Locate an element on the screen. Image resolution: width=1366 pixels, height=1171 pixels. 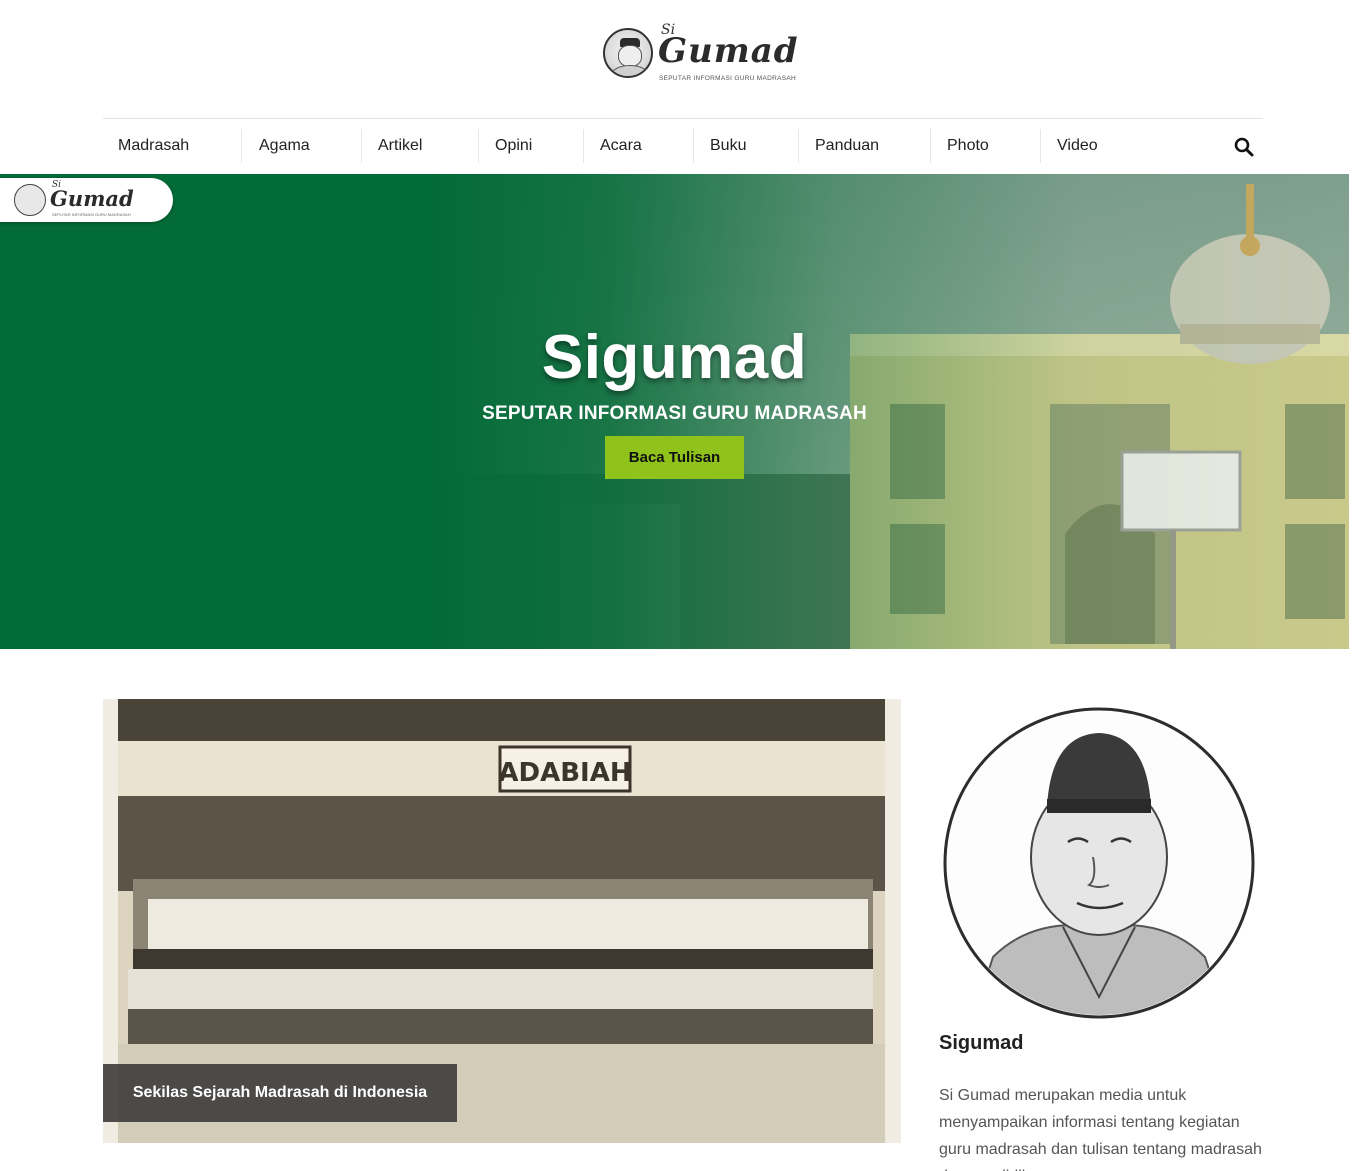
nav-item-photo: Photo is located at coordinates (968, 146).